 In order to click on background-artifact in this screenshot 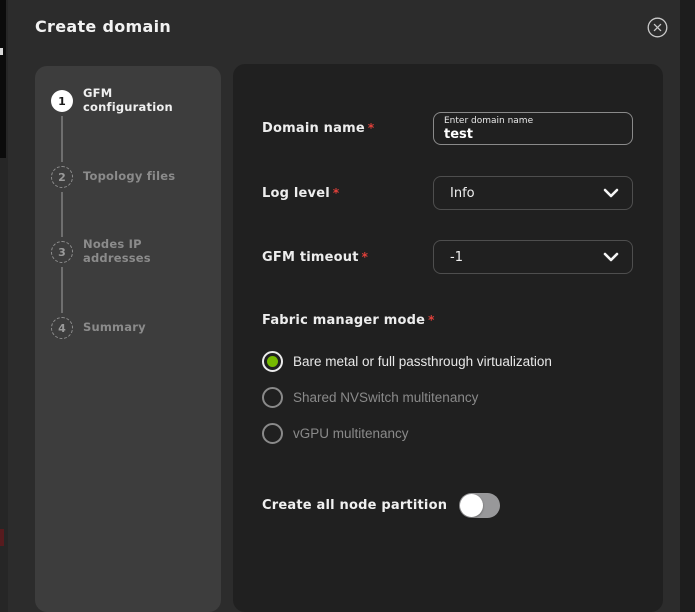, I will do `click(1, 51)`.